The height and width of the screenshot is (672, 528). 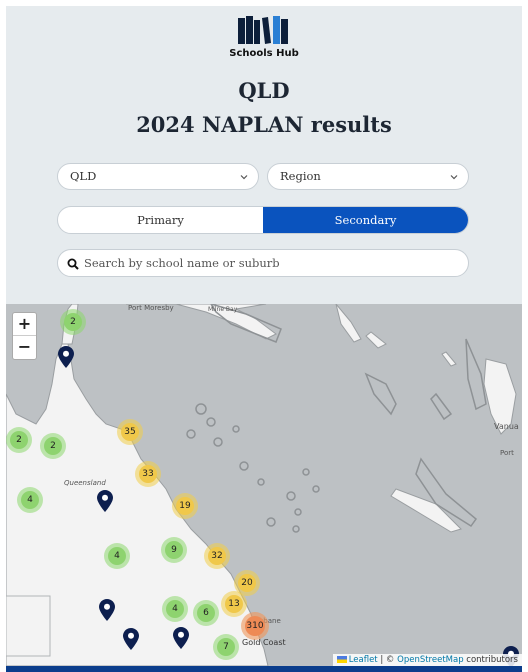 What do you see at coordinates (263, 30) in the screenshot?
I see `books-icon` at bounding box center [263, 30].